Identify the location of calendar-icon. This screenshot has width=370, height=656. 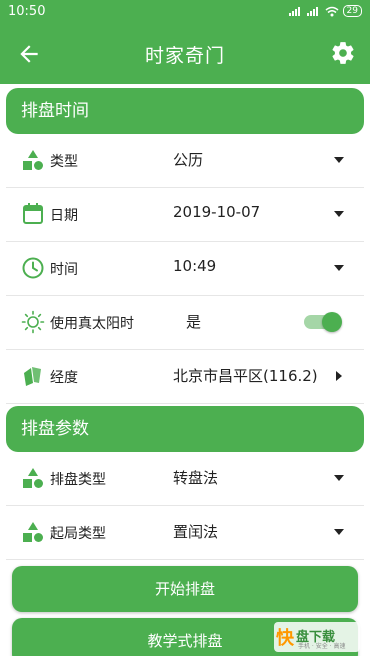
(33, 213).